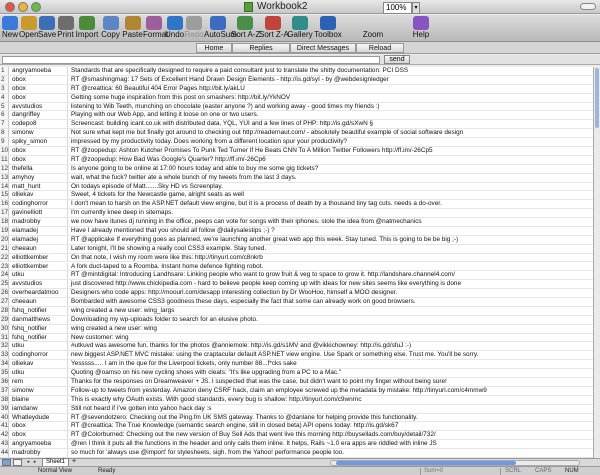  Describe the element at coordinates (39, 257) in the screenshot. I see `user-cell: elliottkember` at that location.